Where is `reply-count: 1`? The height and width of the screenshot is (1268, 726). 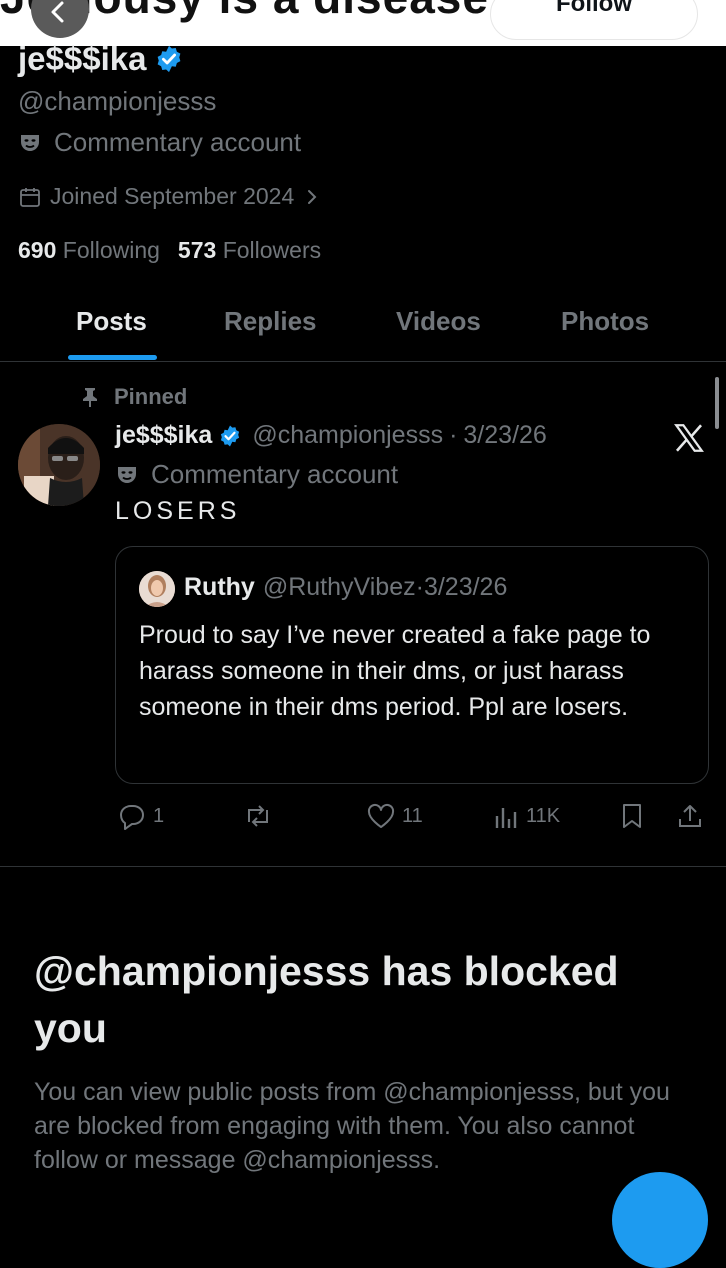 reply-count: 1 is located at coordinates (159, 815).